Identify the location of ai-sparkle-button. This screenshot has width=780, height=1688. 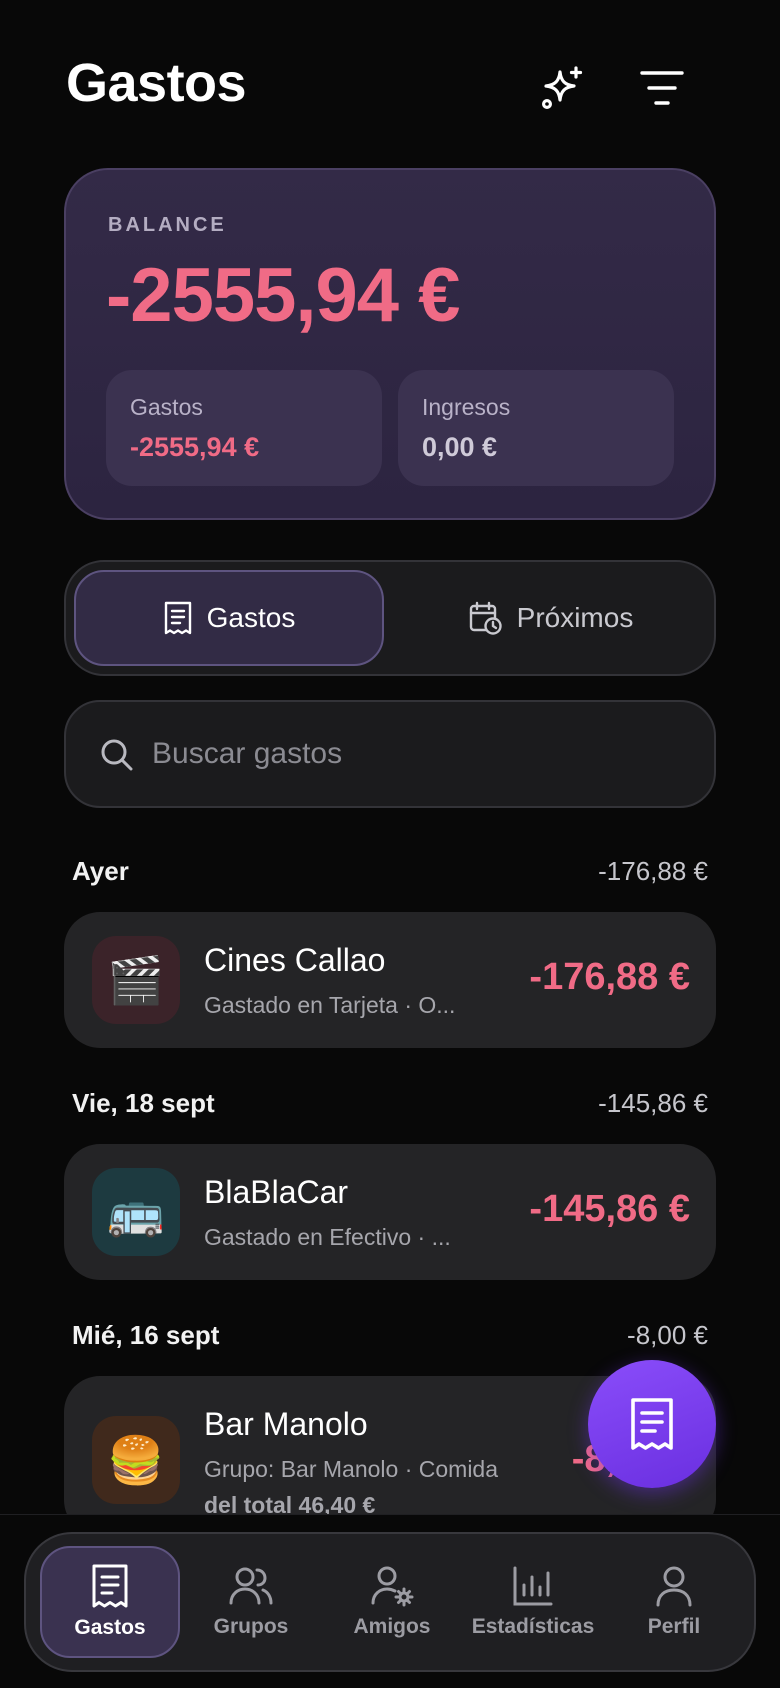
(562, 88).